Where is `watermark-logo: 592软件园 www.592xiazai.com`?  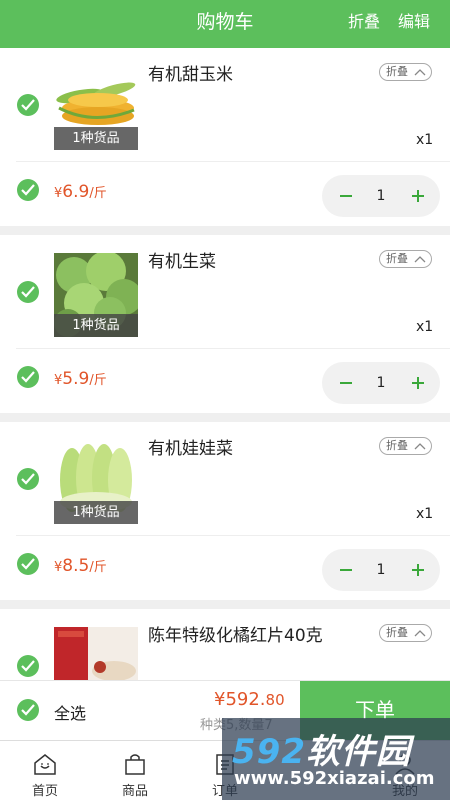
watermark-logo: 592软件园 www.592xiazai.com is located at coordinates (336, 759).